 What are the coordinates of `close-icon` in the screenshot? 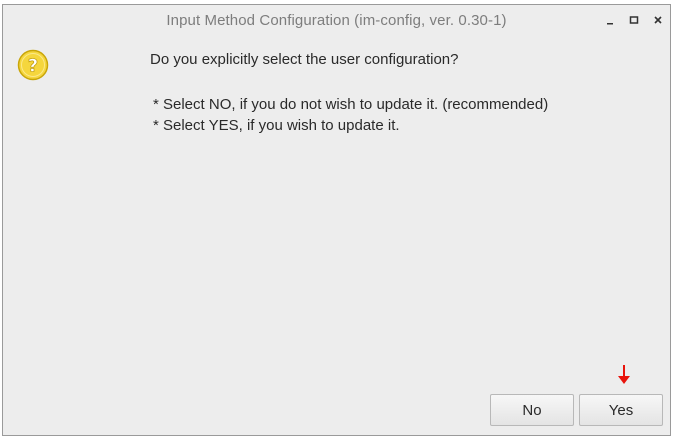 It's located at (658, 20).